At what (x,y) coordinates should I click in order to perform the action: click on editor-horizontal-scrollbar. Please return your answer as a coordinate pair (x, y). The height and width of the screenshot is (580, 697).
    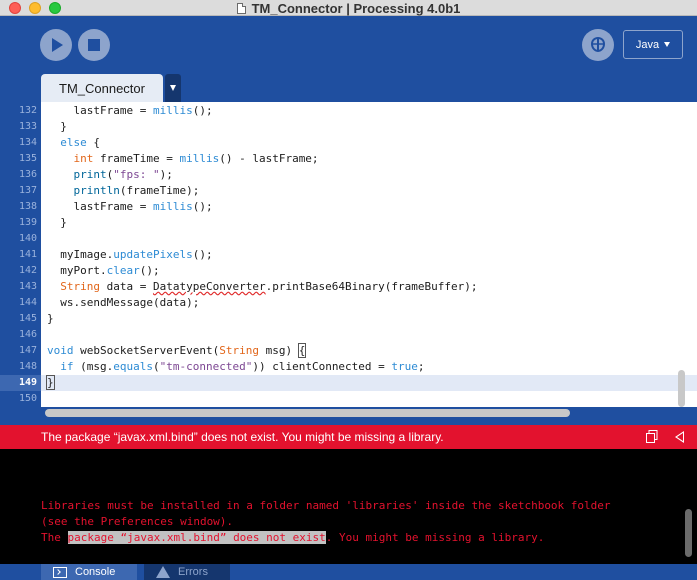
    Looking at the image, I should click on (307, 413).